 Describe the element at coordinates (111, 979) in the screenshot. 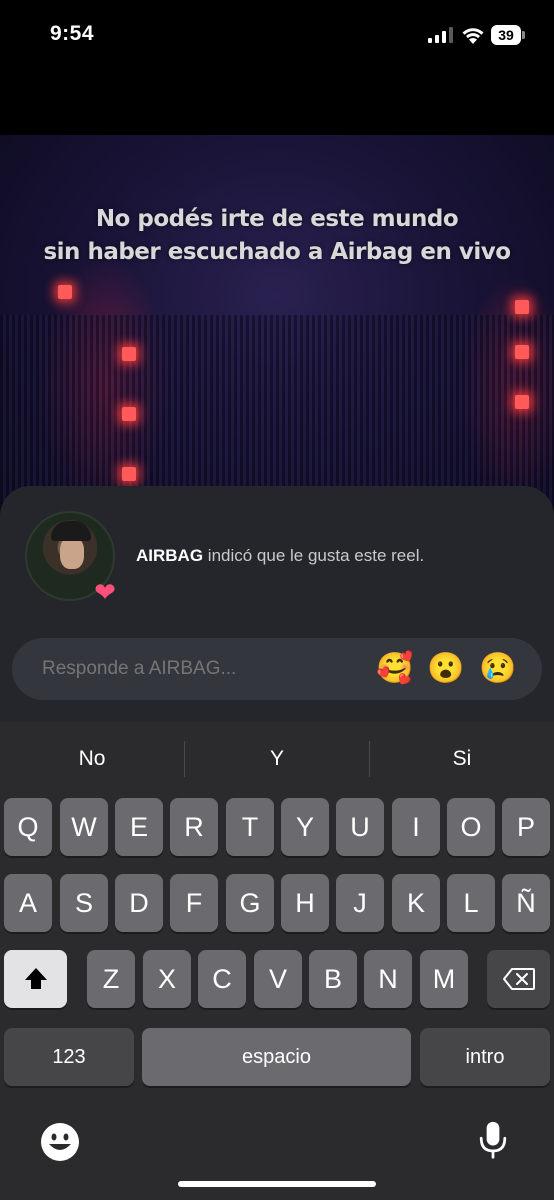

I see `key-z: Z` at that location.